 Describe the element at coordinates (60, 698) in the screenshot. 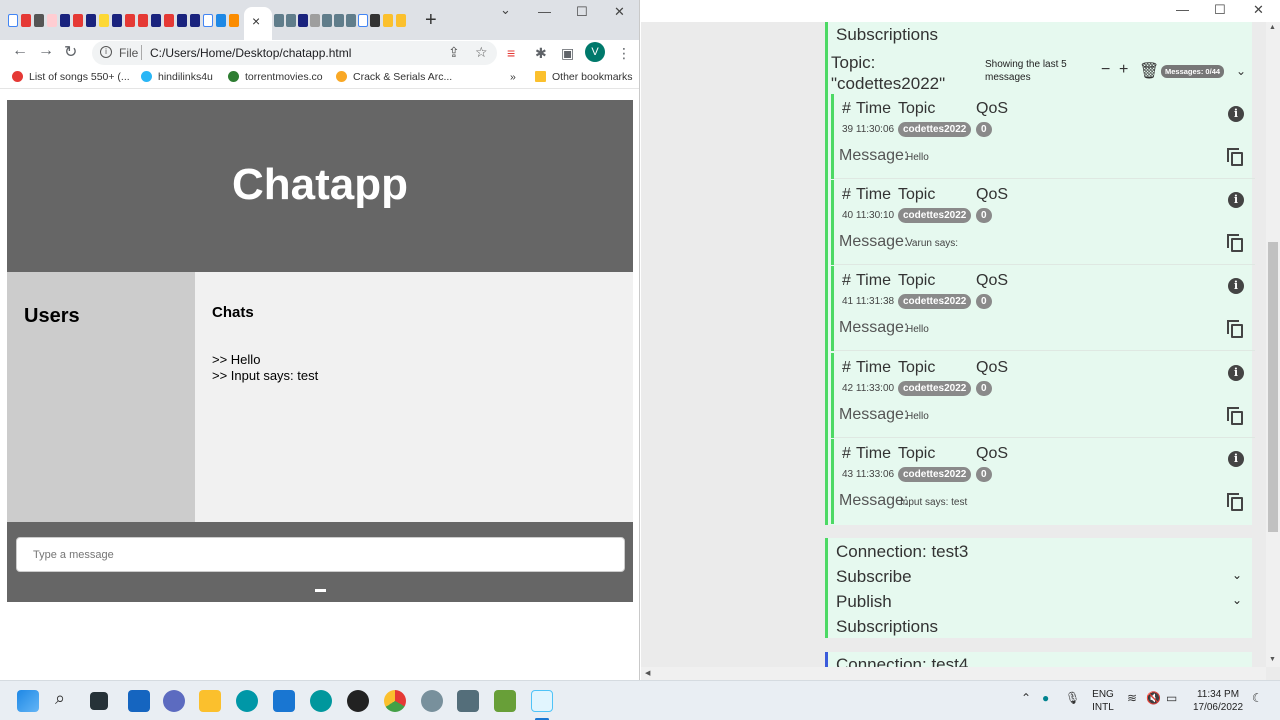

I see `search-icon: ⌕` at that location.